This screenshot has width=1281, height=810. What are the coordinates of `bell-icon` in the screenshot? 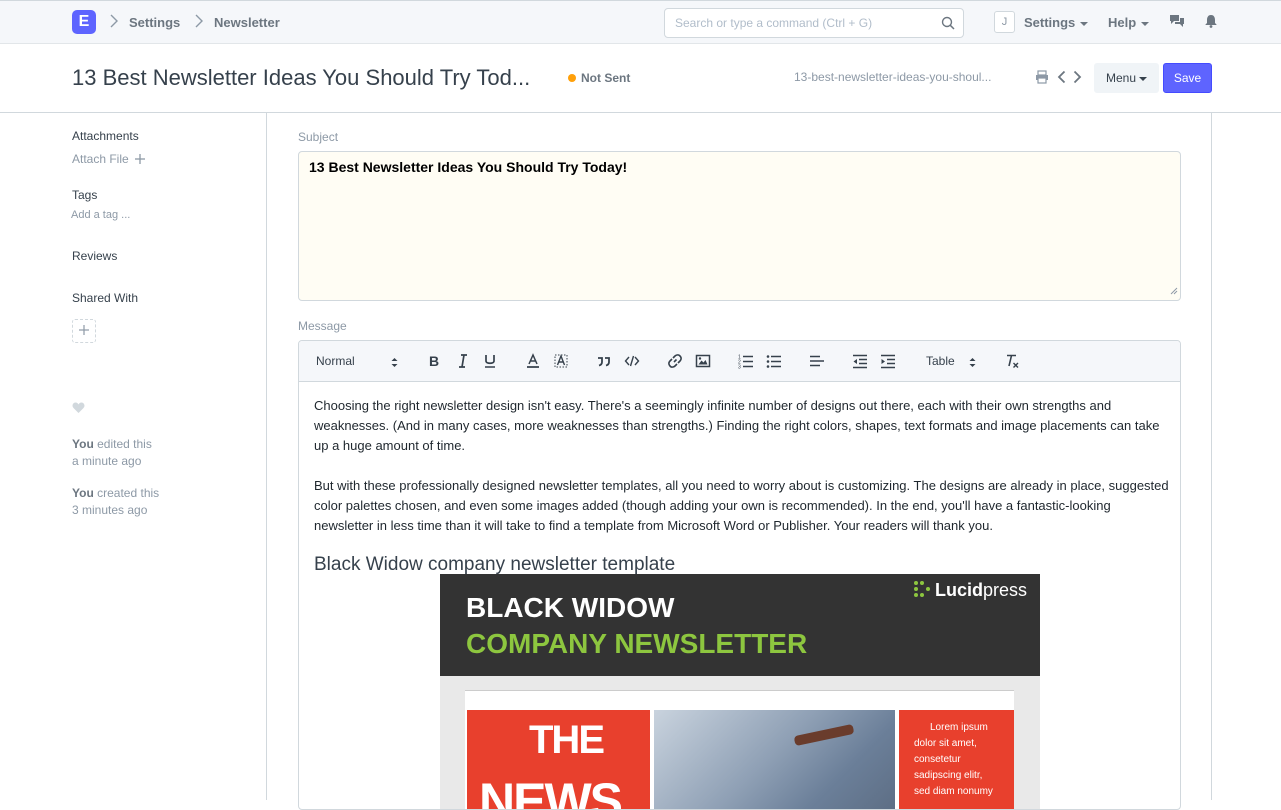 It's located at (1211, 23).